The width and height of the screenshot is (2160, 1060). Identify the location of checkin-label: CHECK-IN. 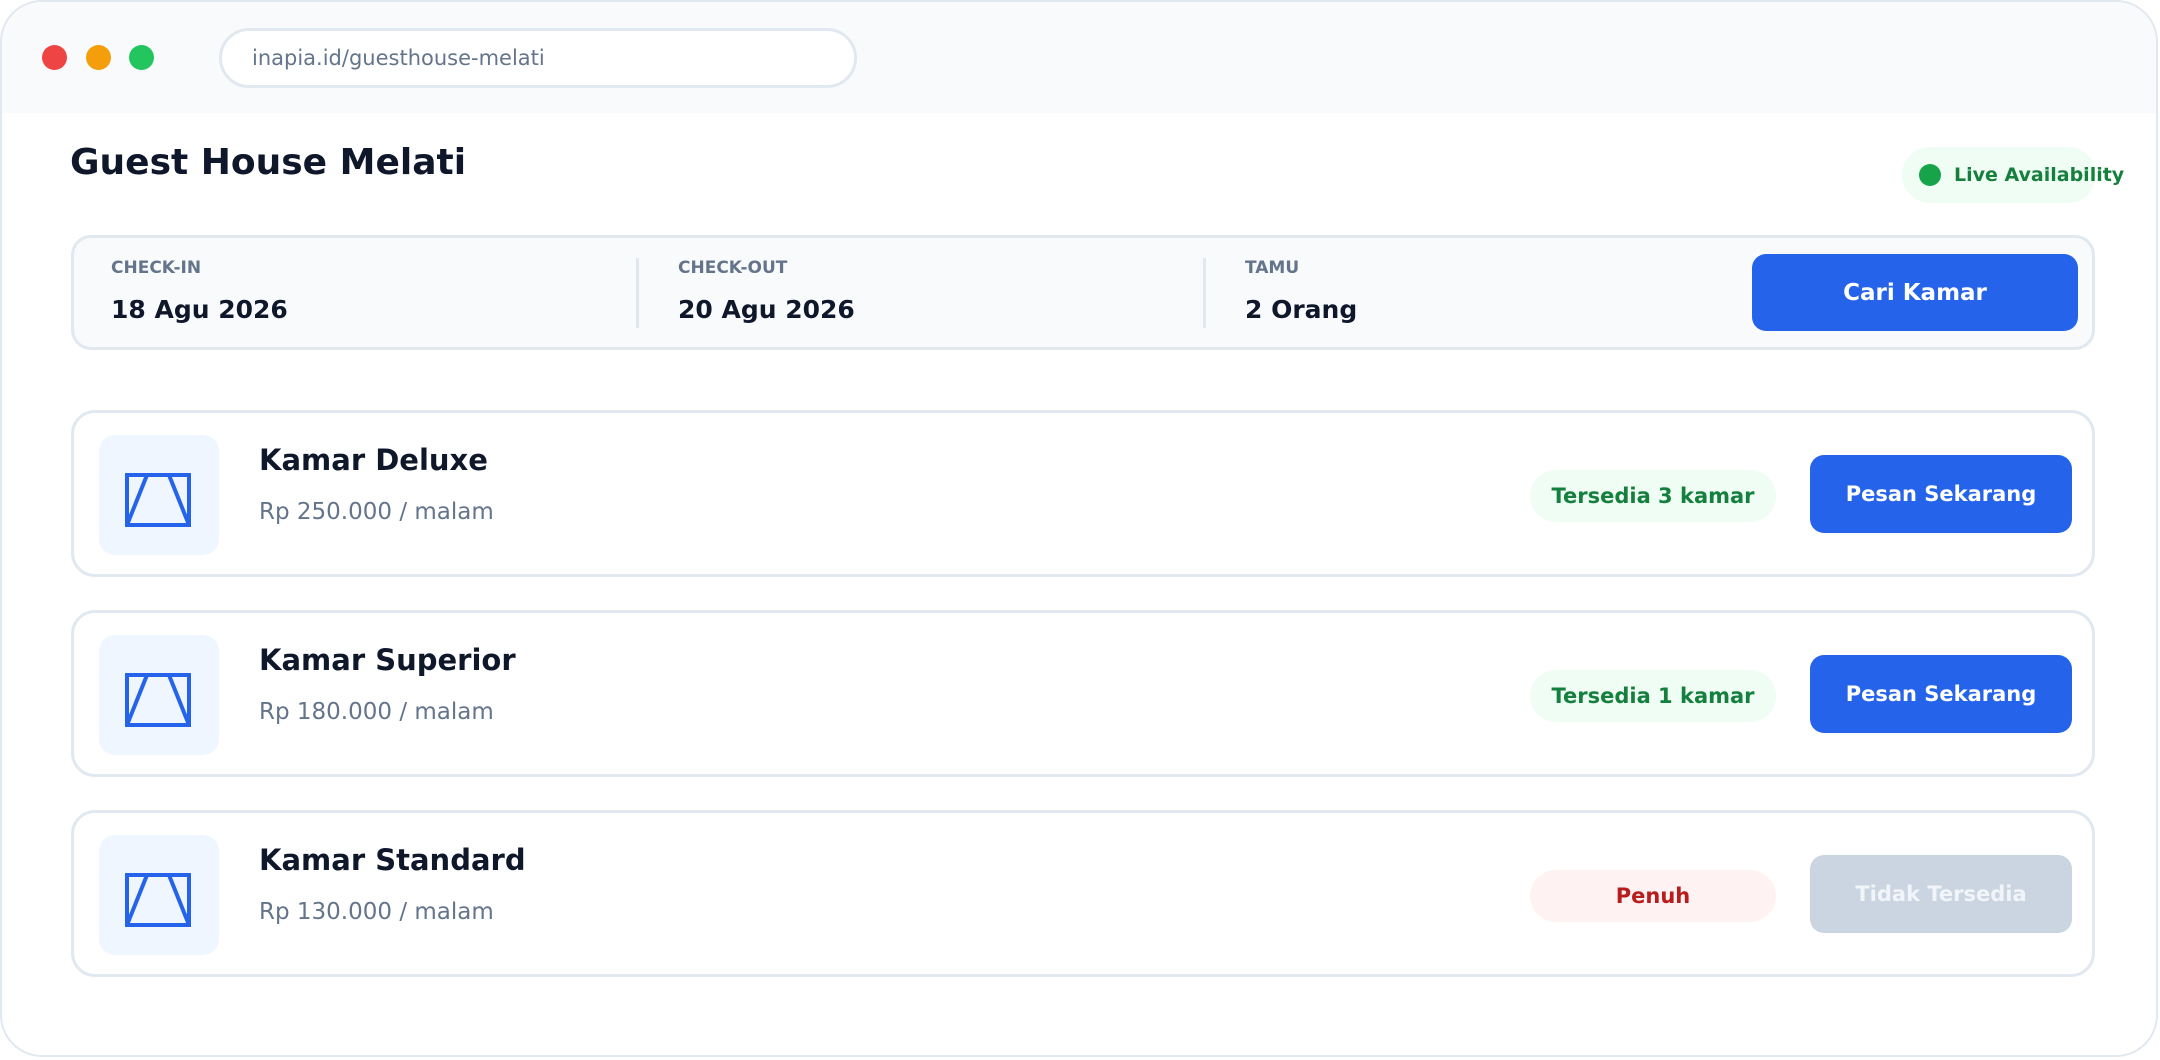
(156, 268).